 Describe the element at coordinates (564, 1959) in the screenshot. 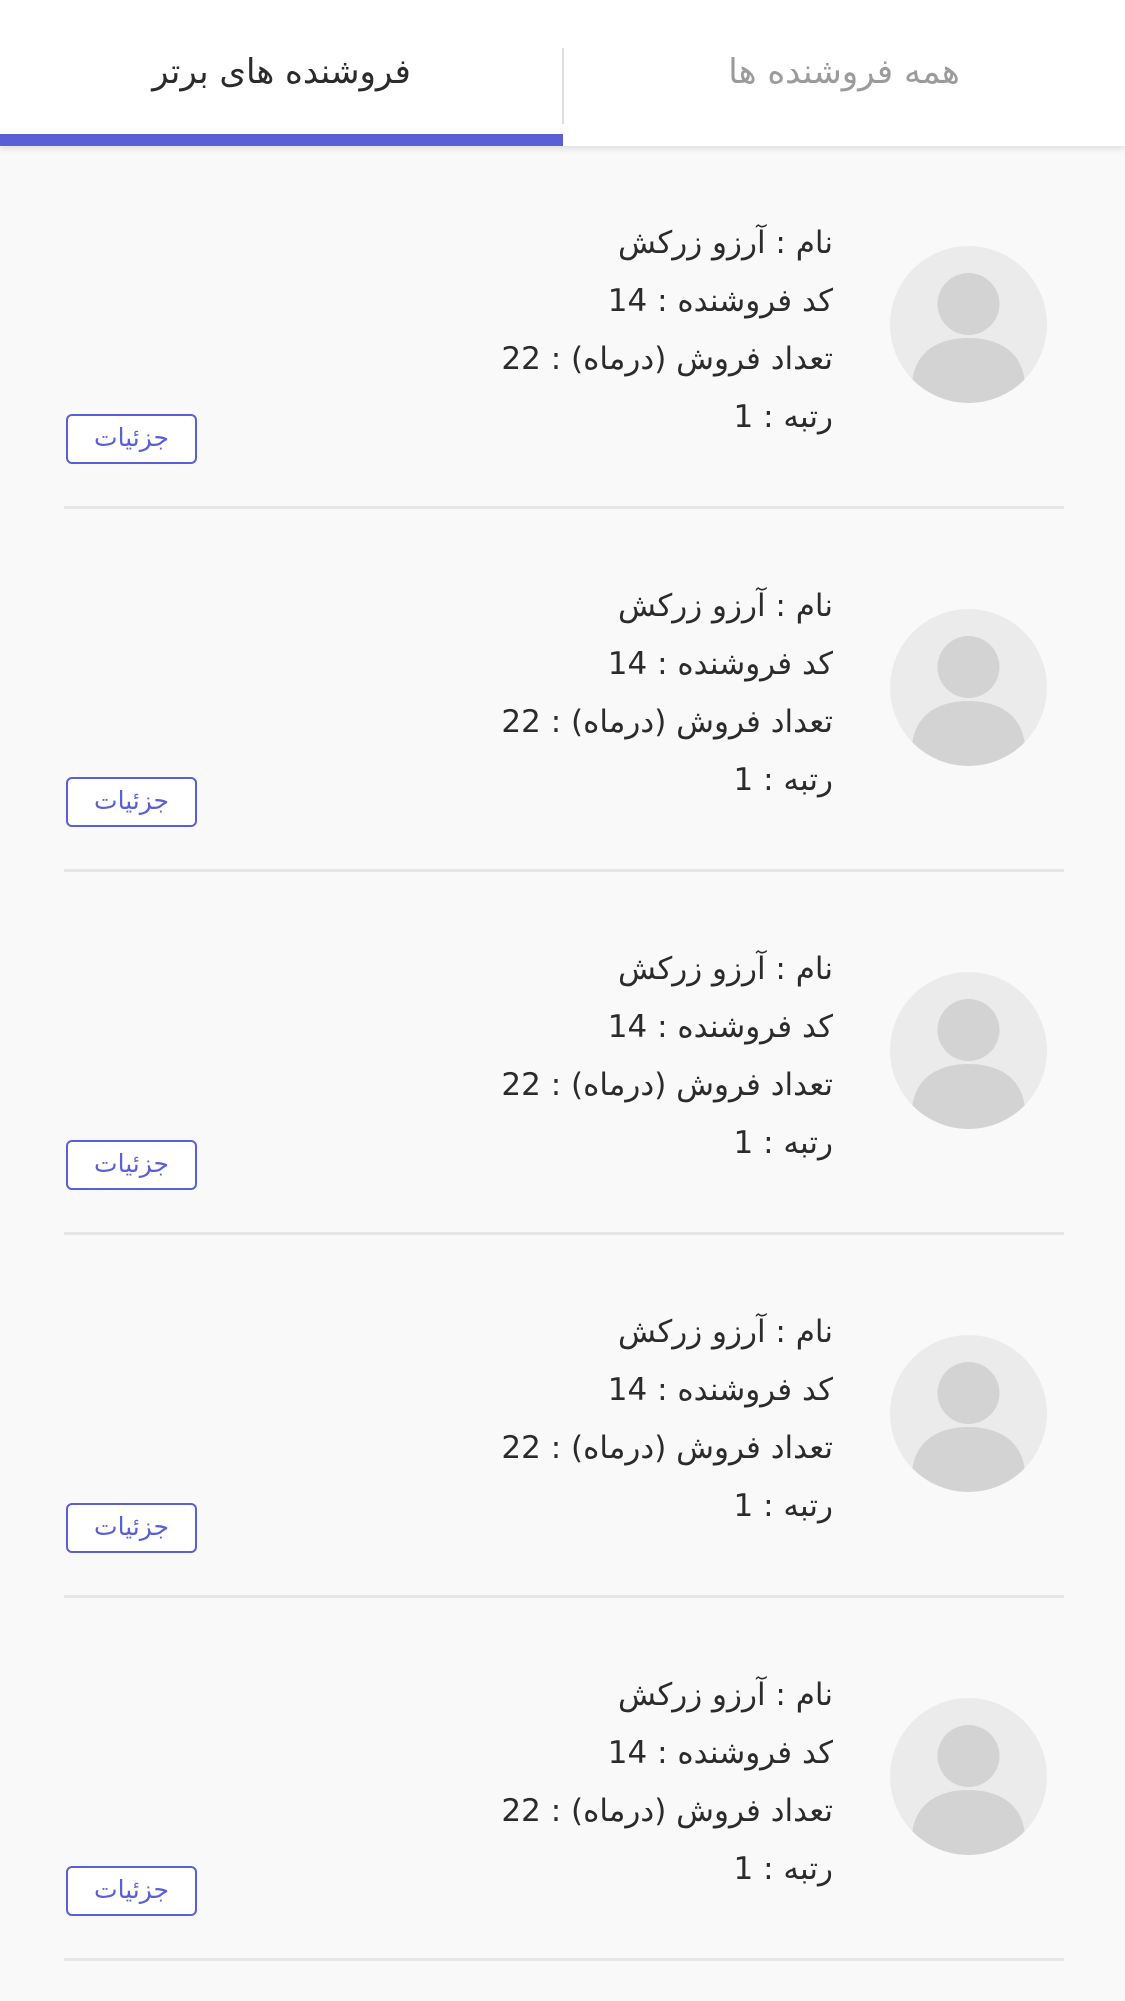

I see `divider` at that location.